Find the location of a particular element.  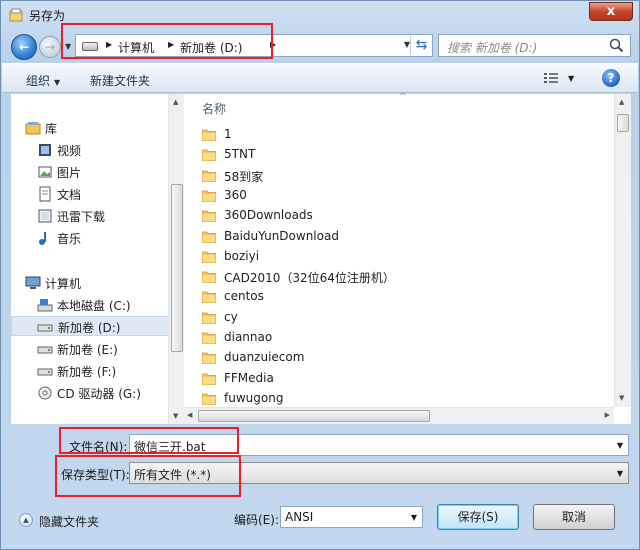

sort-ascending-icon: ^ is located at coordinates (403, 97).